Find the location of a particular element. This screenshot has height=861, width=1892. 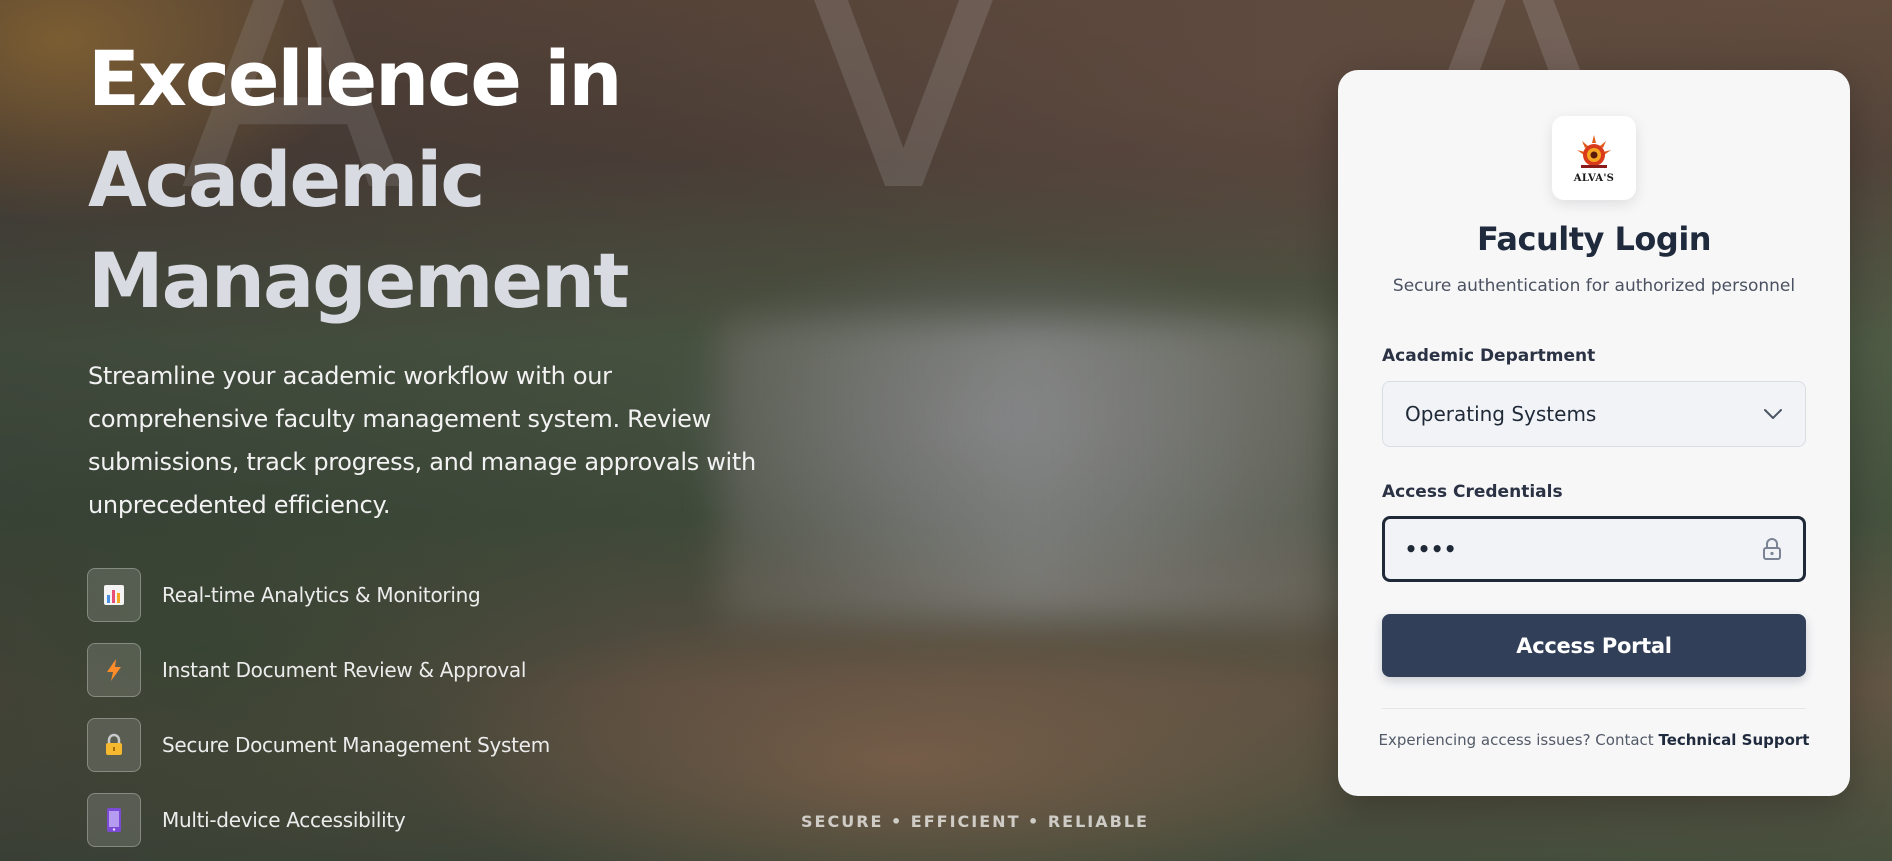

feature-item-multidevice: Multi-device Accessibility is located at coordinates (367, 820).